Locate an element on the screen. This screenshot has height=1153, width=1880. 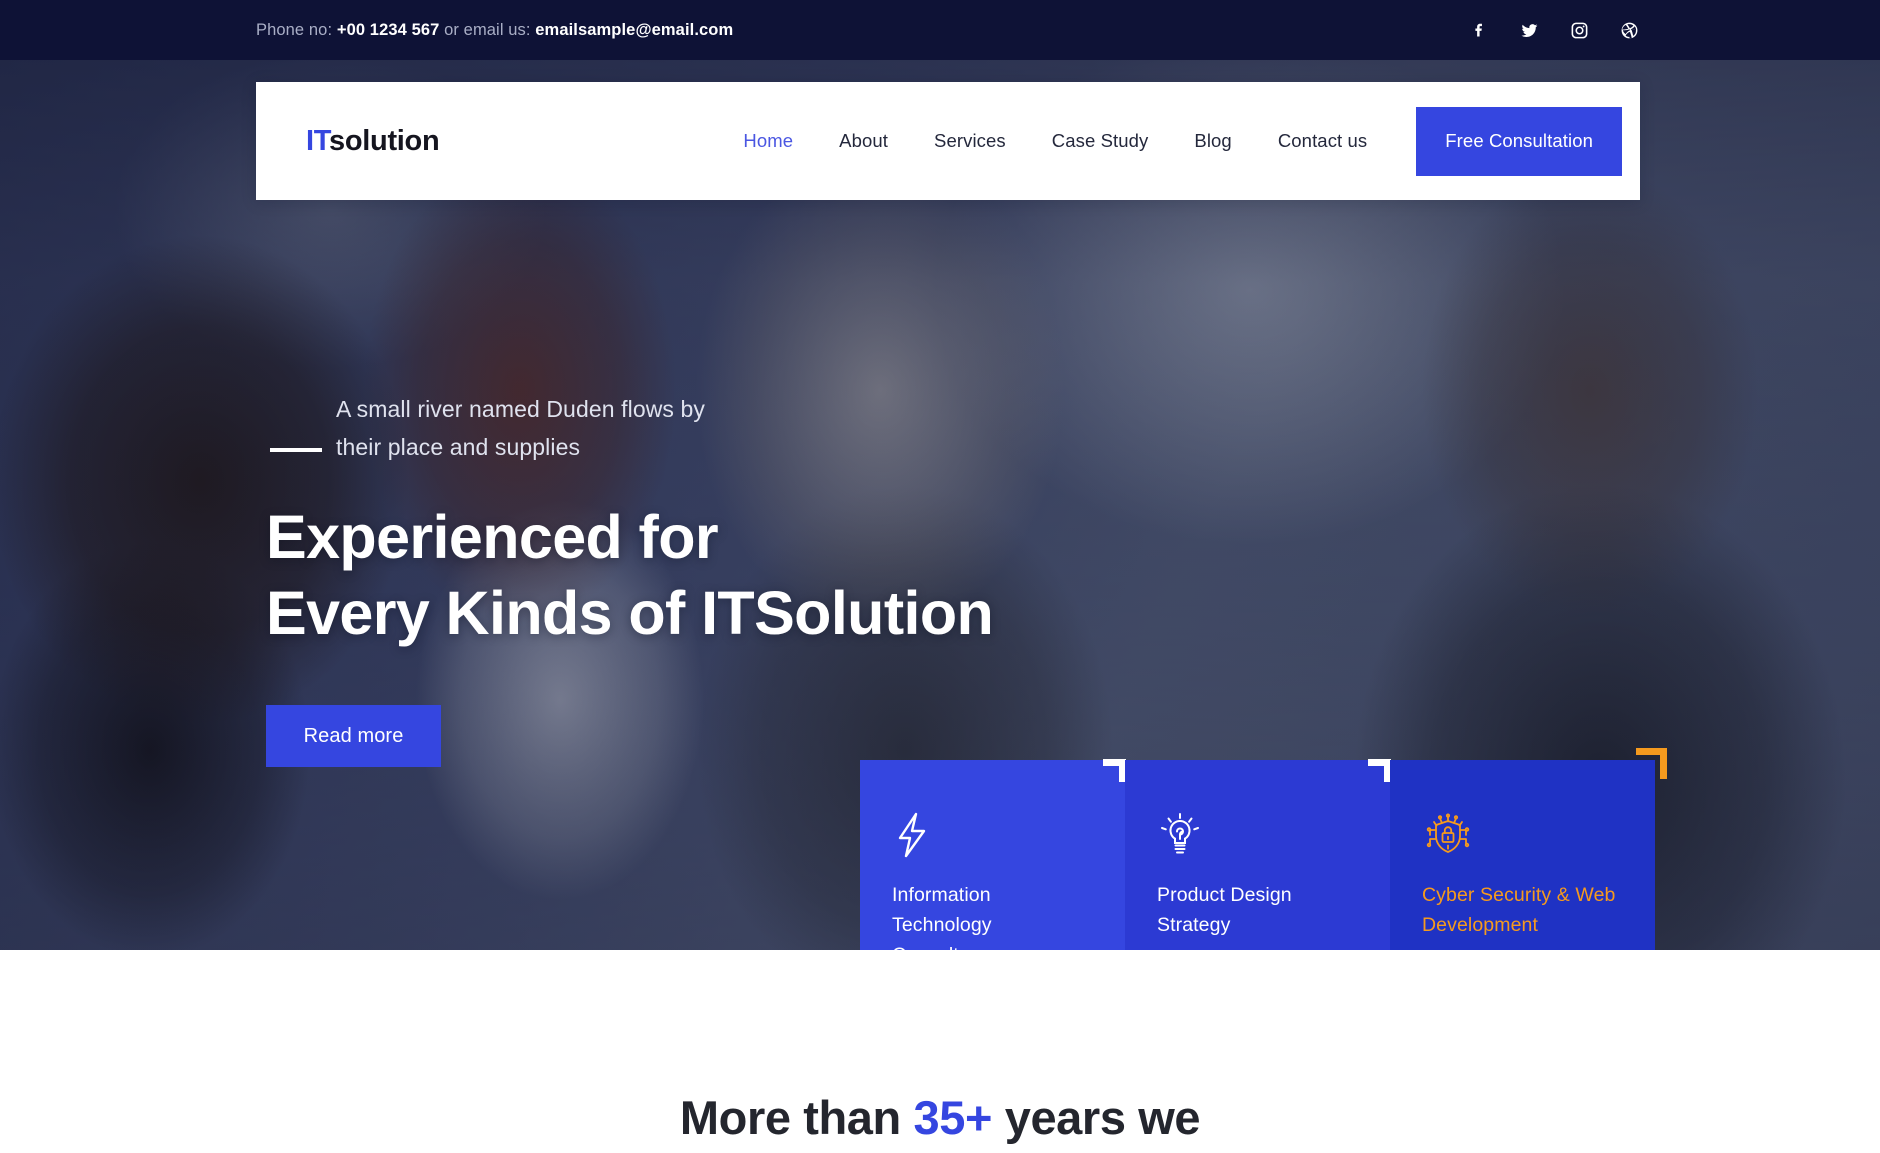
card-title: Information Technology Consultancy is located at coordinates (946, 917).